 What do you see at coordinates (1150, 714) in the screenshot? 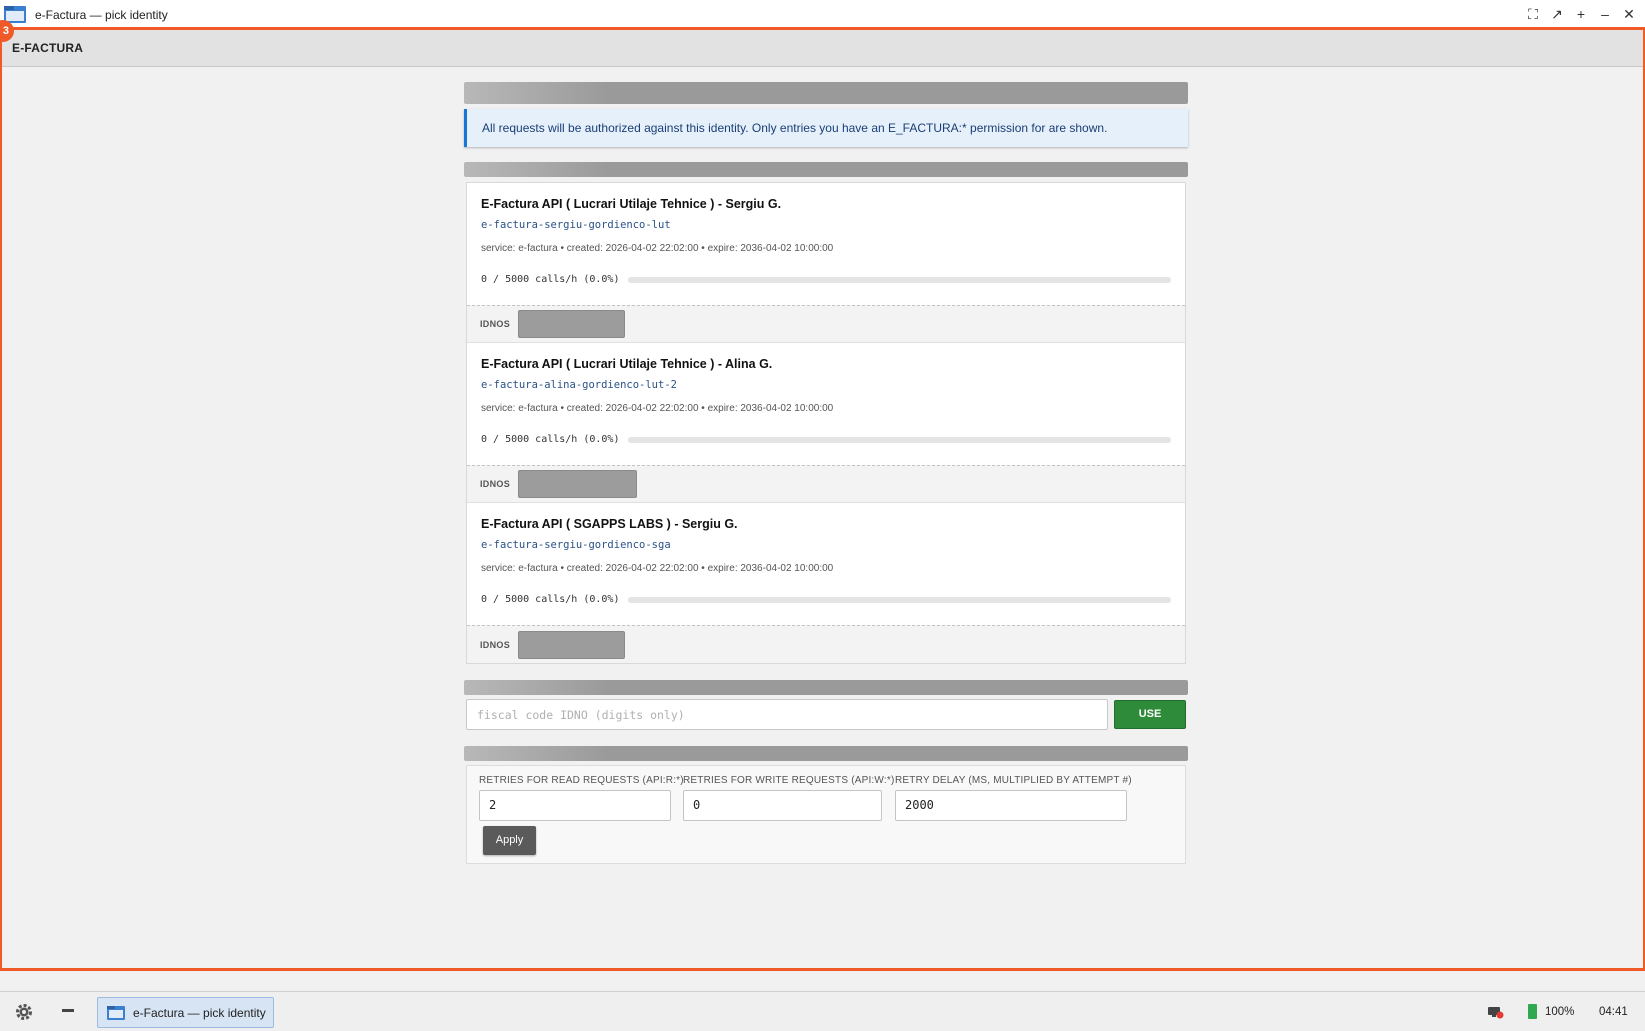
I see `use-button: USE` at bounding box center [1150, 714].